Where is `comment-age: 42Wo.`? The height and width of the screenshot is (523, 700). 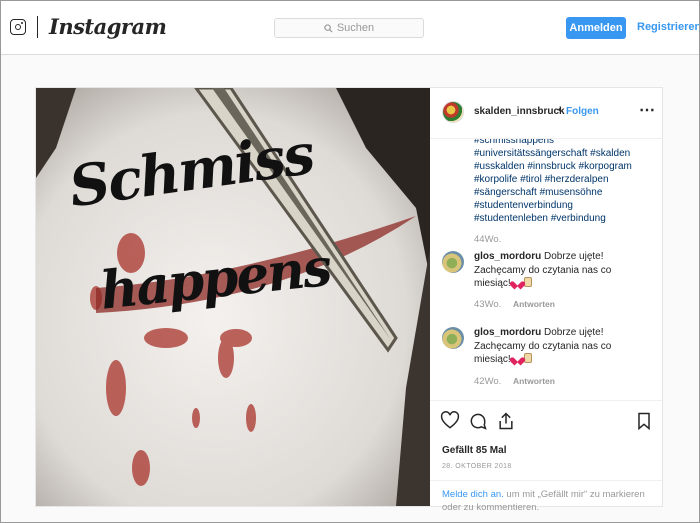
comment-age: 42Wo. is located at coordinates (487, 381).